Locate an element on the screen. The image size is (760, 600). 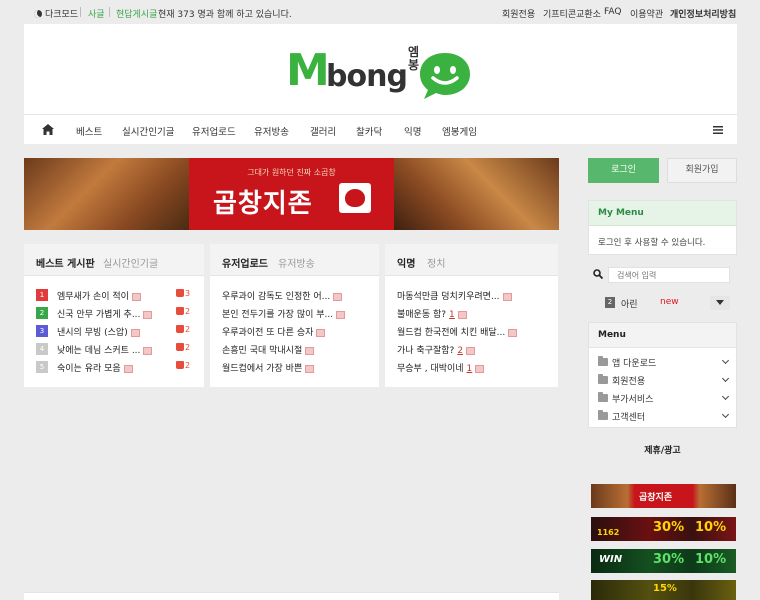
nav-chalkadak: 찰카닥 is located at coordinates (369, 131).